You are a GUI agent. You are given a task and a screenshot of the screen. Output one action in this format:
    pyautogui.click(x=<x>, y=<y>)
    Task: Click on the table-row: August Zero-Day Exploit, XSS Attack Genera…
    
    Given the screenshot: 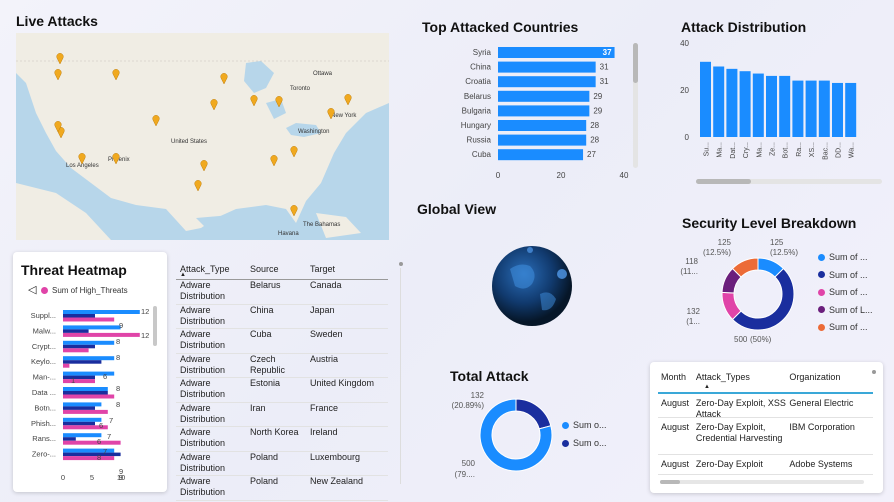 What is the action you would take?
    pyautogui.click(x=765, y=406)
    